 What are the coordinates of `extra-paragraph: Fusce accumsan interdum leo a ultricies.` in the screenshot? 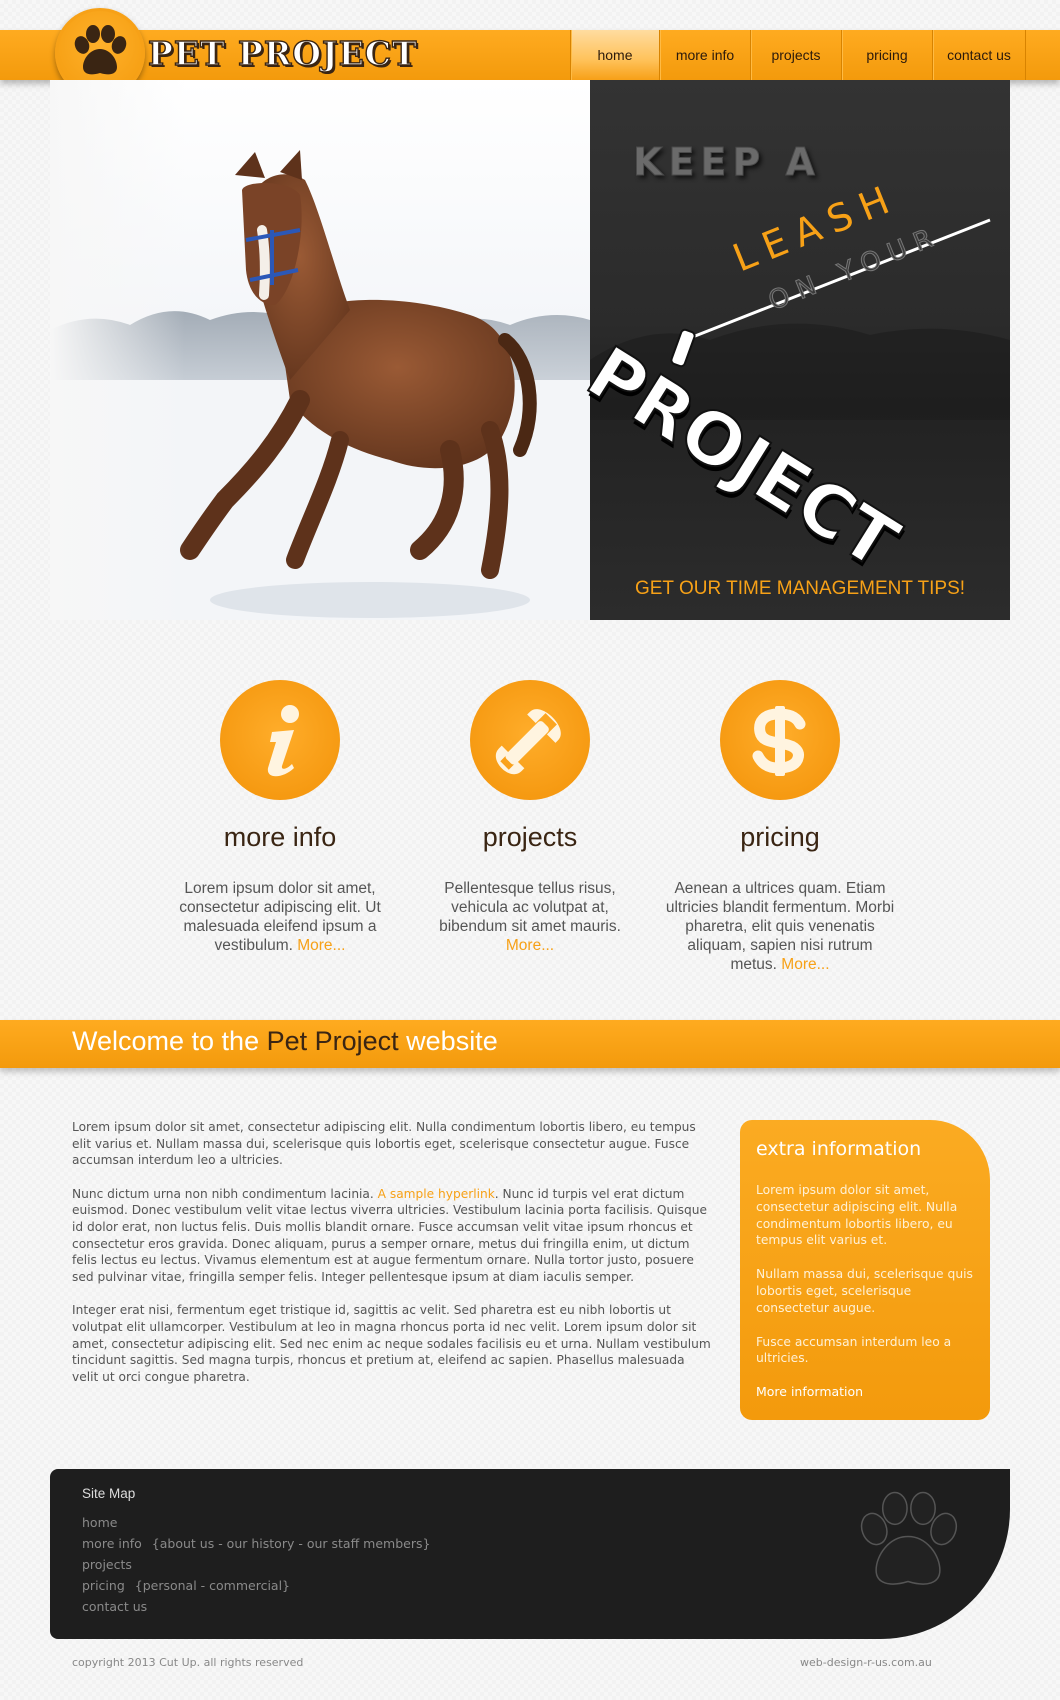 It's located at (854, 1350).